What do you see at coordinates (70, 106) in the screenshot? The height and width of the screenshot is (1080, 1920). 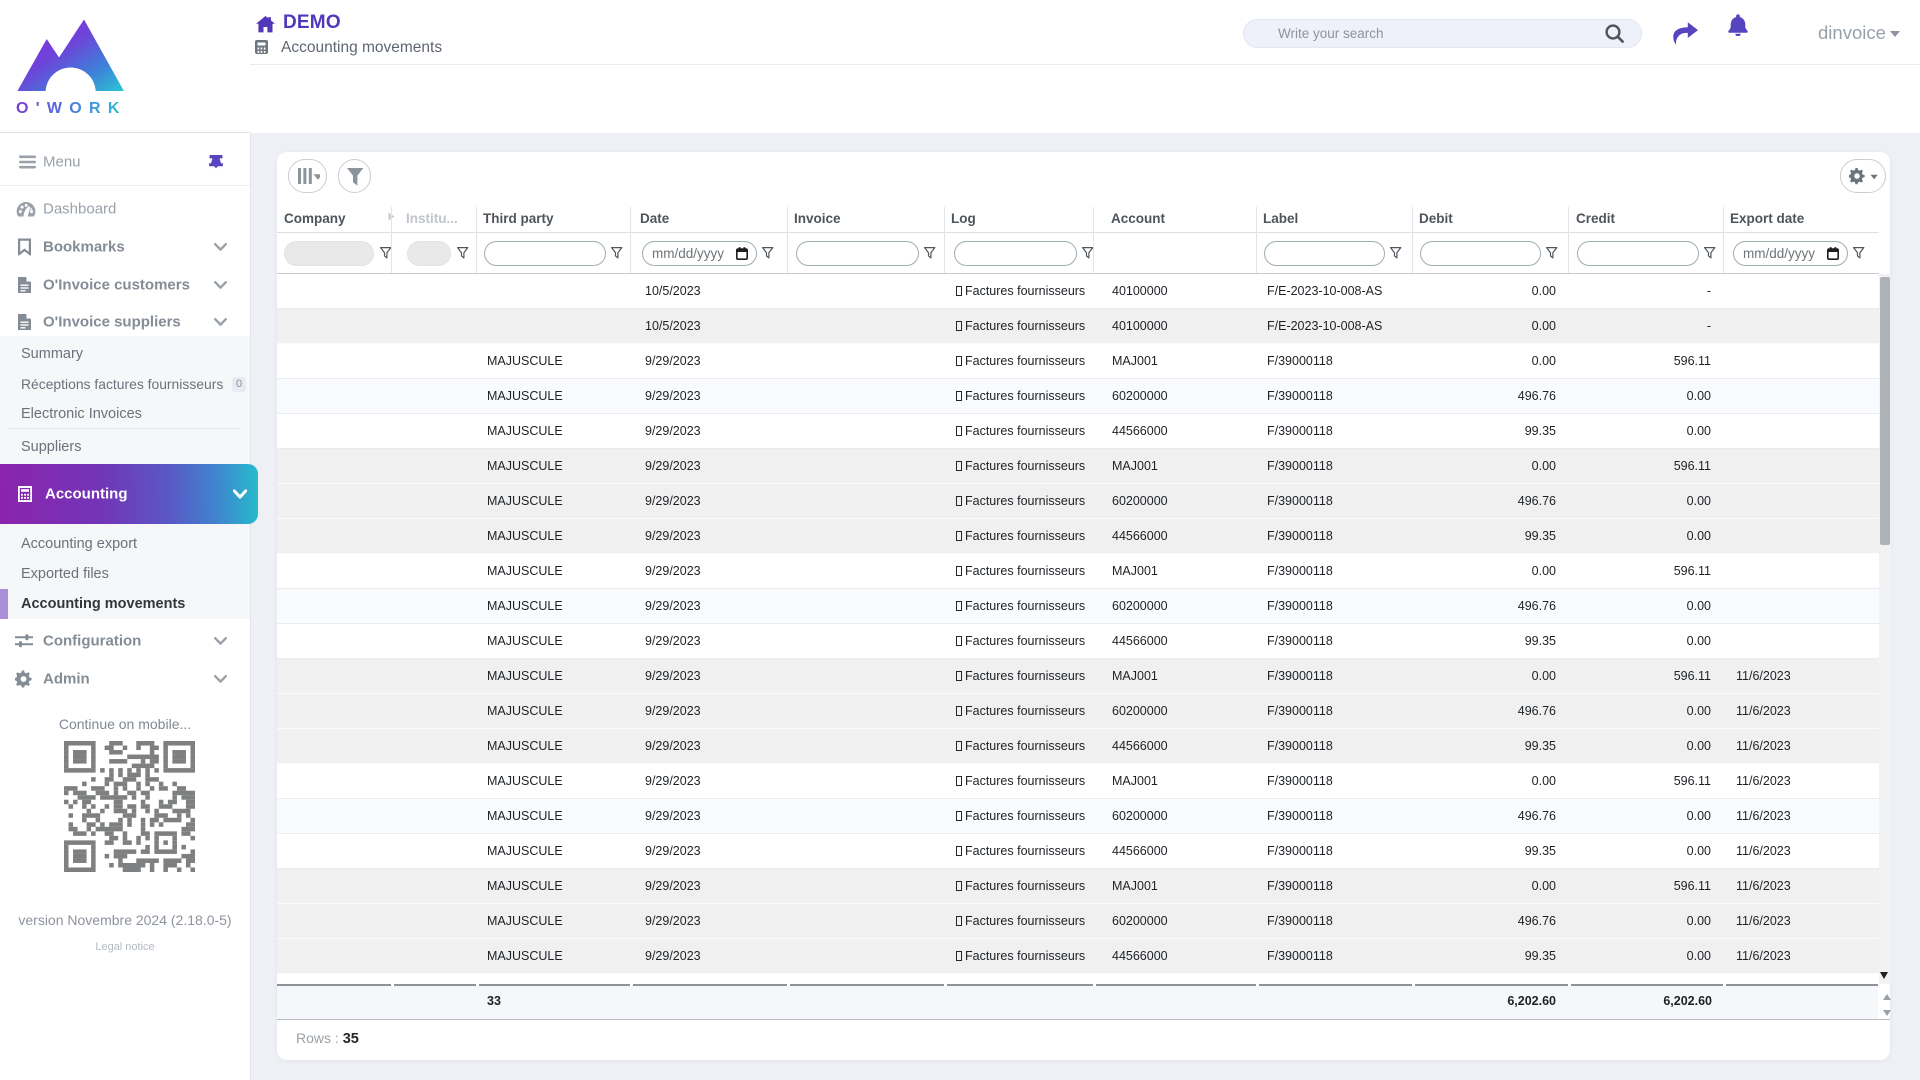 I see `svg-text: O'WORK` at bounding box center [70, 106].